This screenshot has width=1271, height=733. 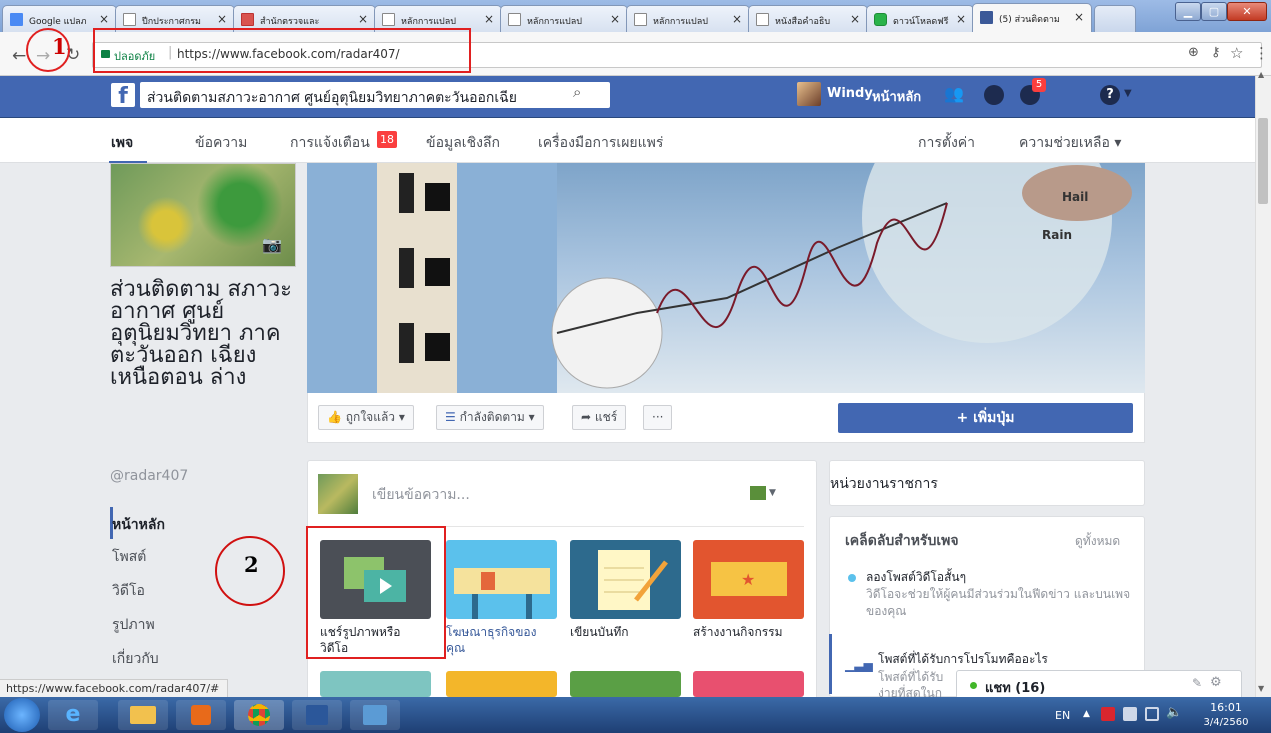 I want to click on share-button: ➦ แชร์, so click(x=599, y=417).